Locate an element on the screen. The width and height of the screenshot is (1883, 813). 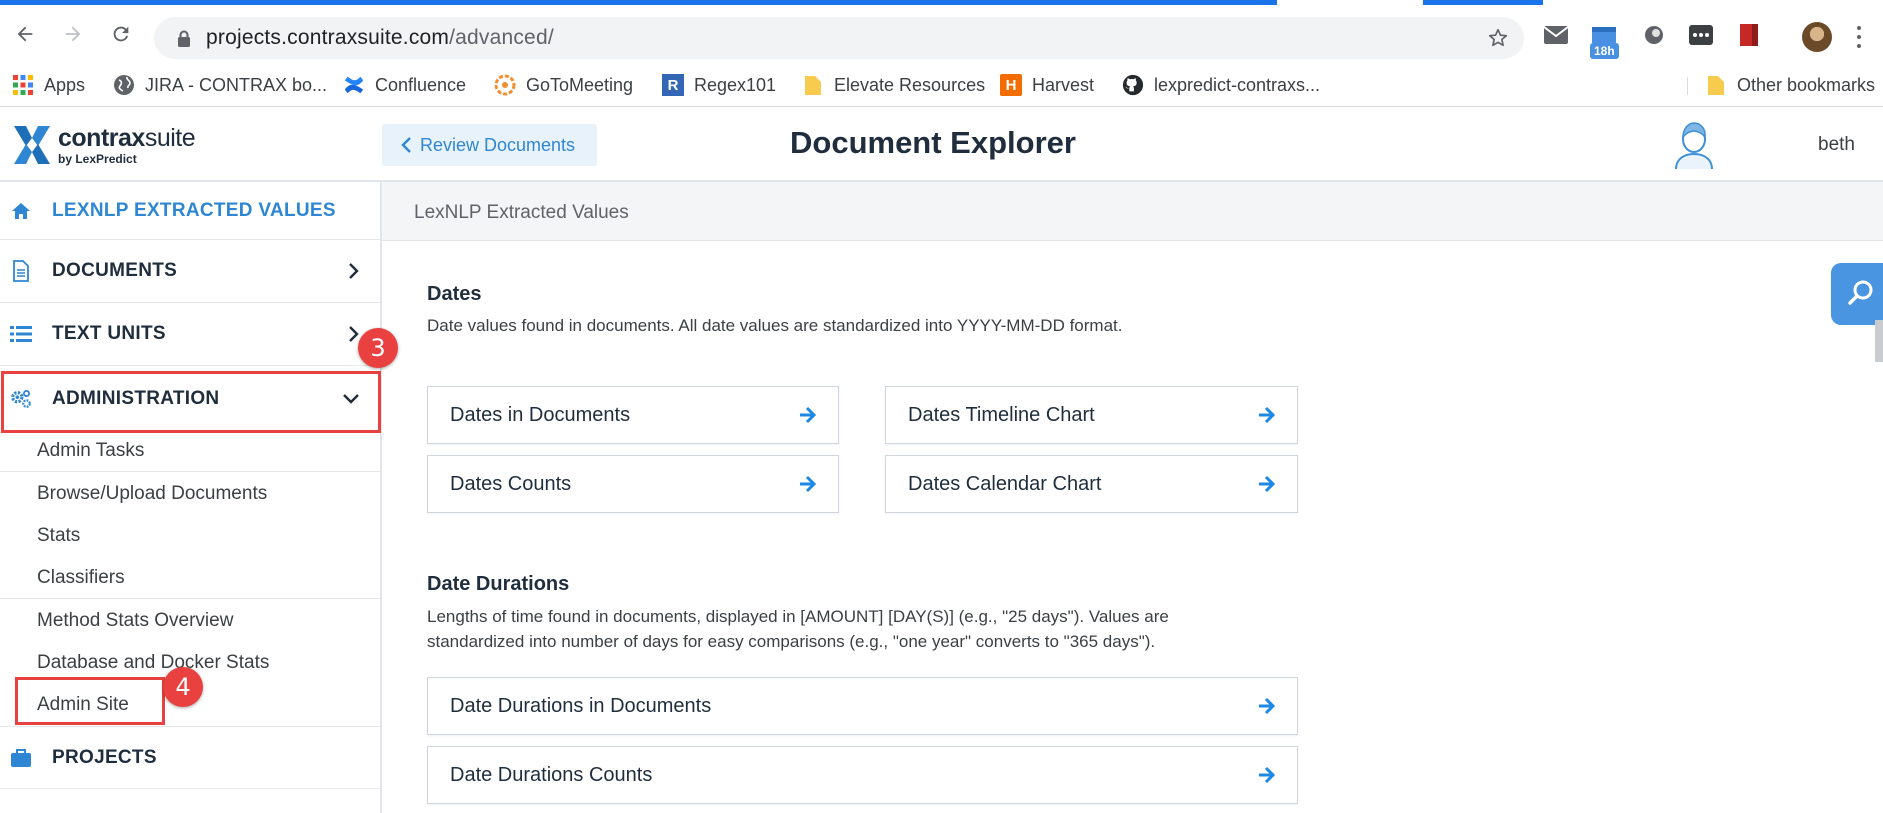
bookmarks-divider is located at coordinates (1687, 86).